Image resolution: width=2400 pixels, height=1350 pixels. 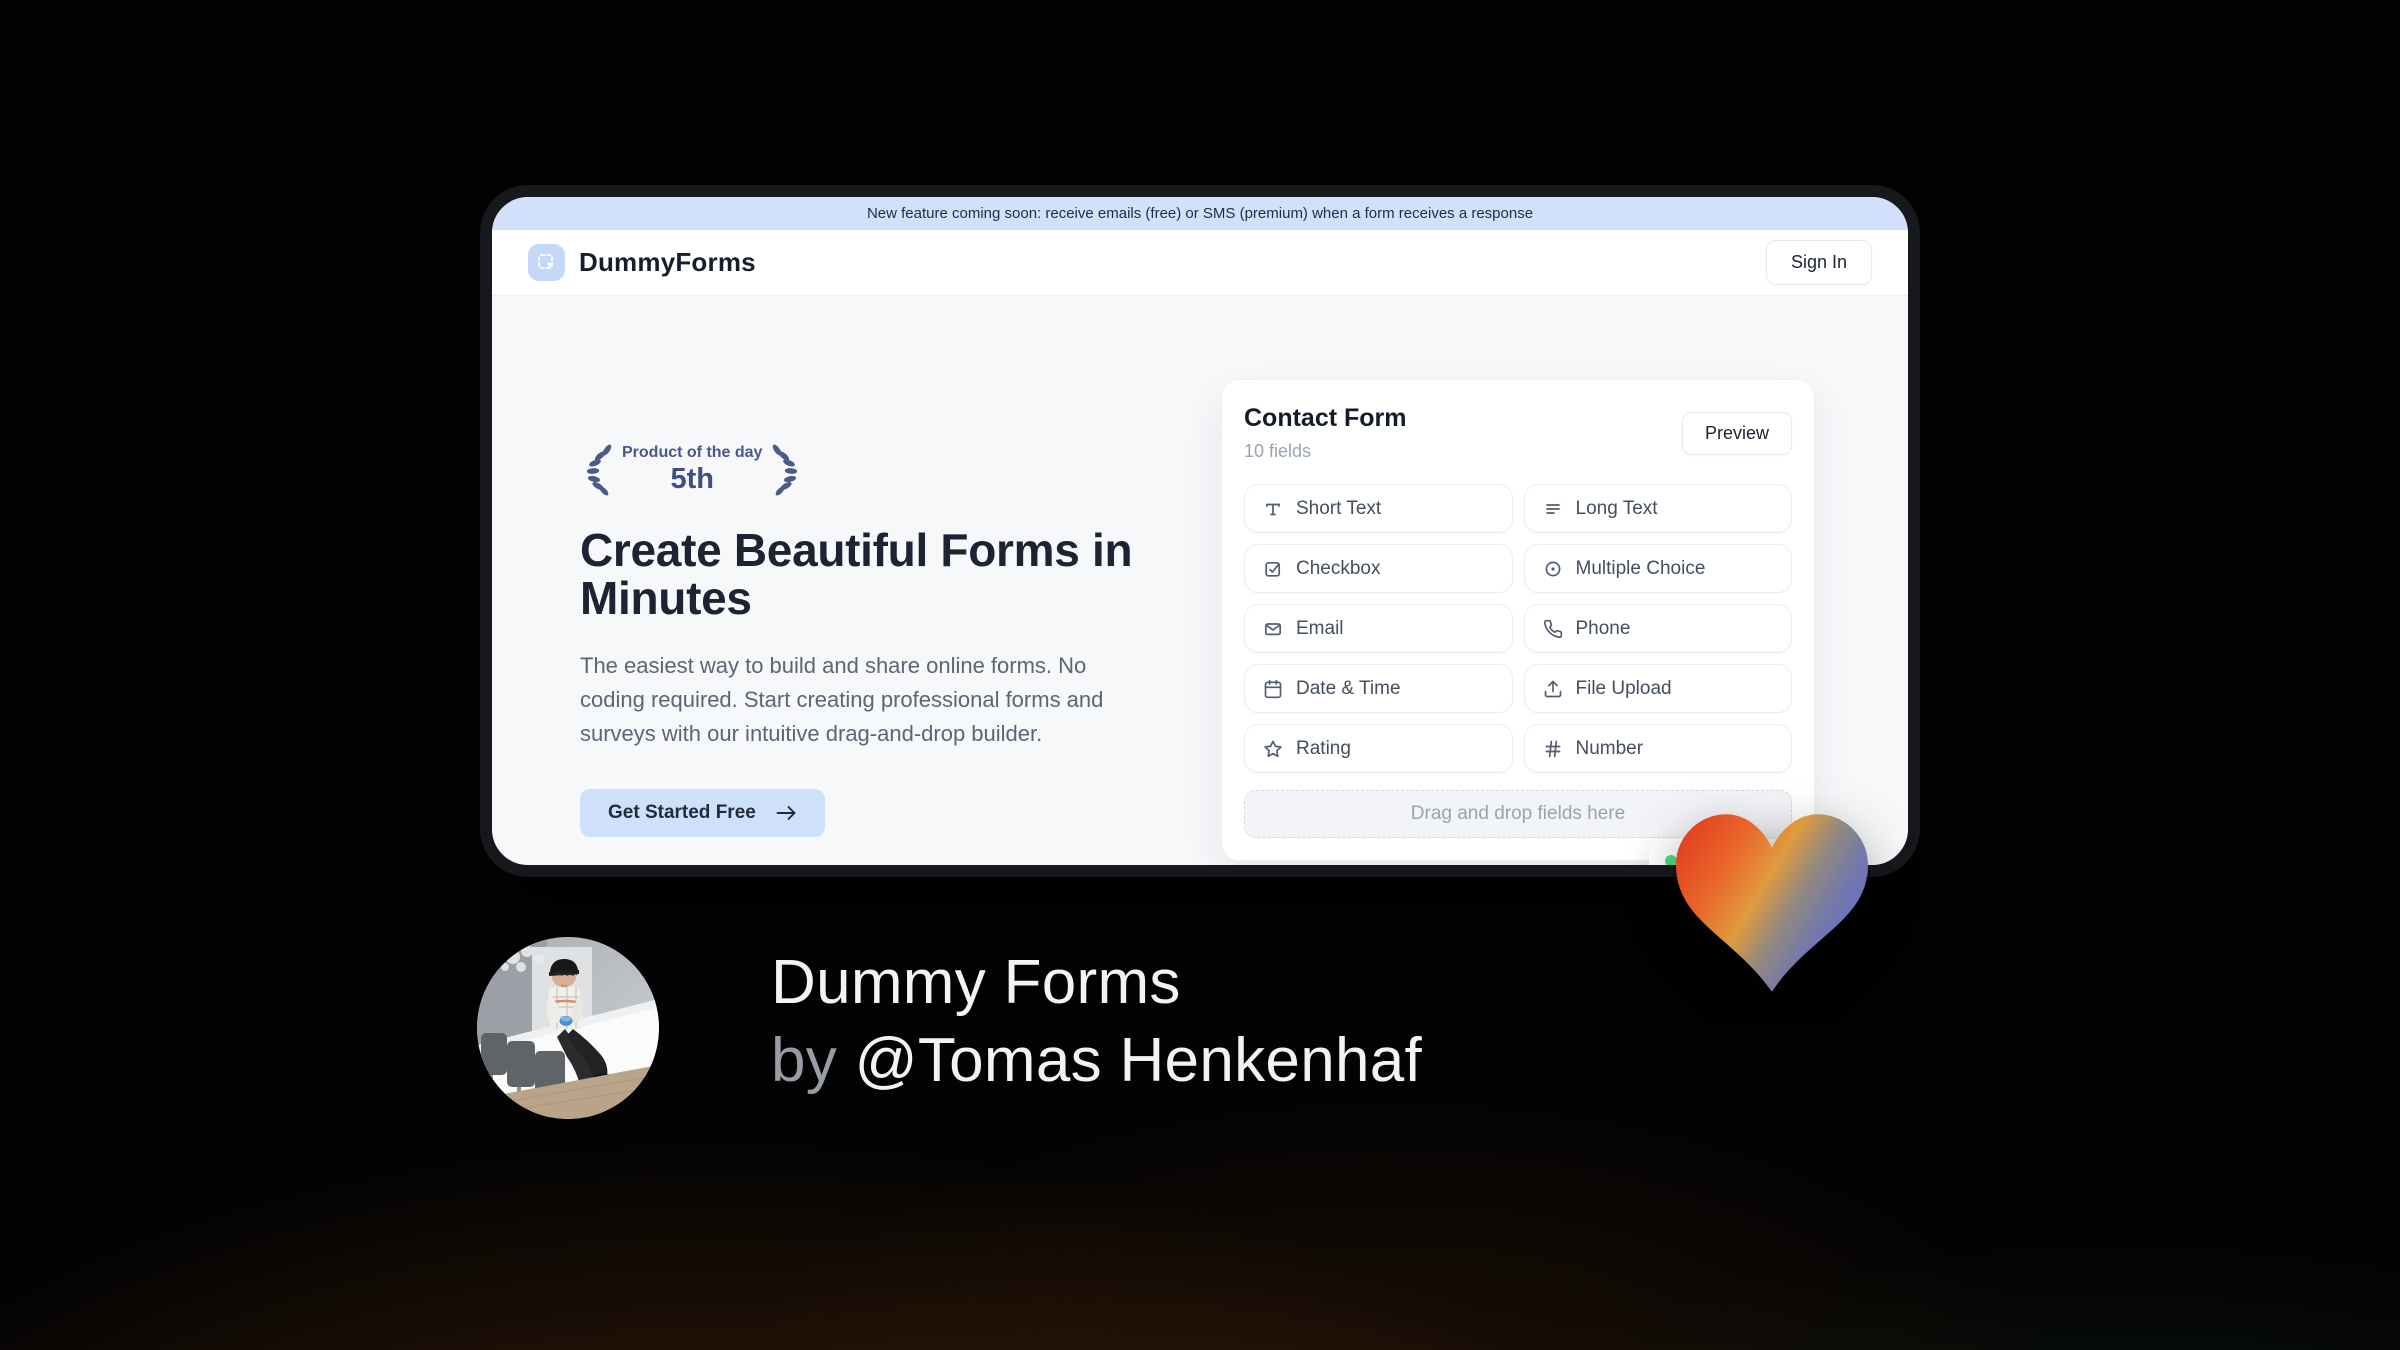 I want to click on field-chip-date-time: Date & Time, so click(x=1378, y=688).